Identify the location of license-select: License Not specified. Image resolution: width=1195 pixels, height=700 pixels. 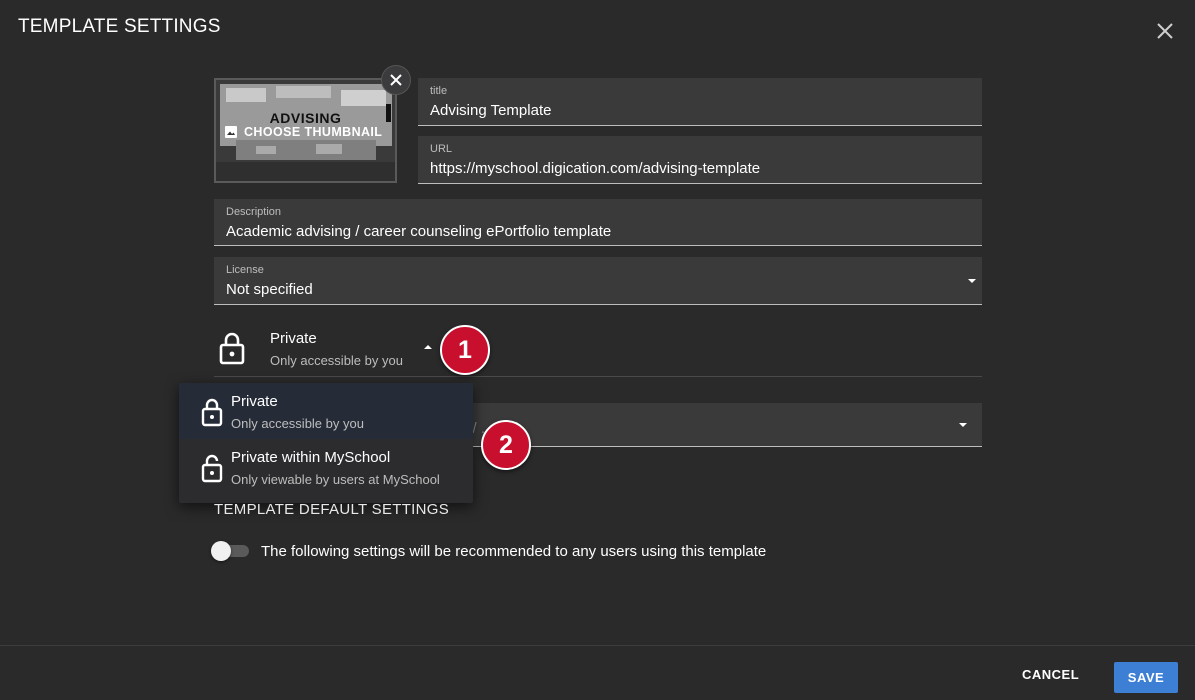
(598, 281).